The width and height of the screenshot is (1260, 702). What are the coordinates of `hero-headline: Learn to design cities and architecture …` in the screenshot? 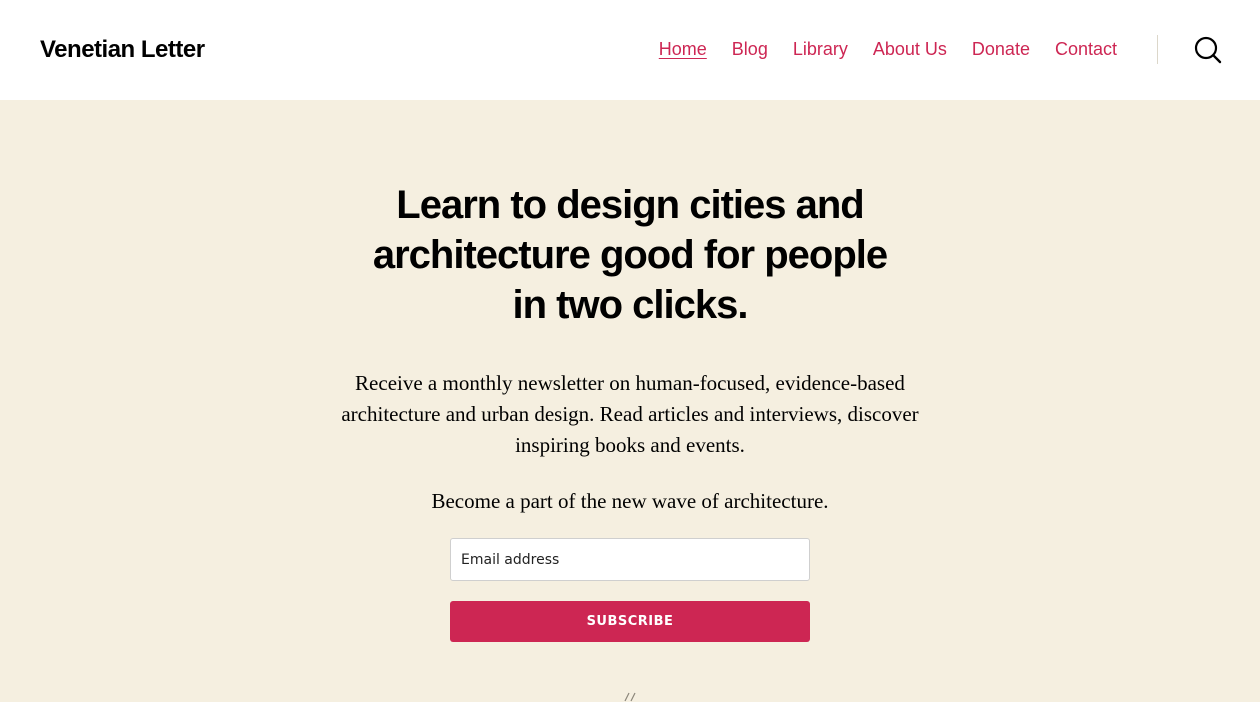 It's located at (630, 255).